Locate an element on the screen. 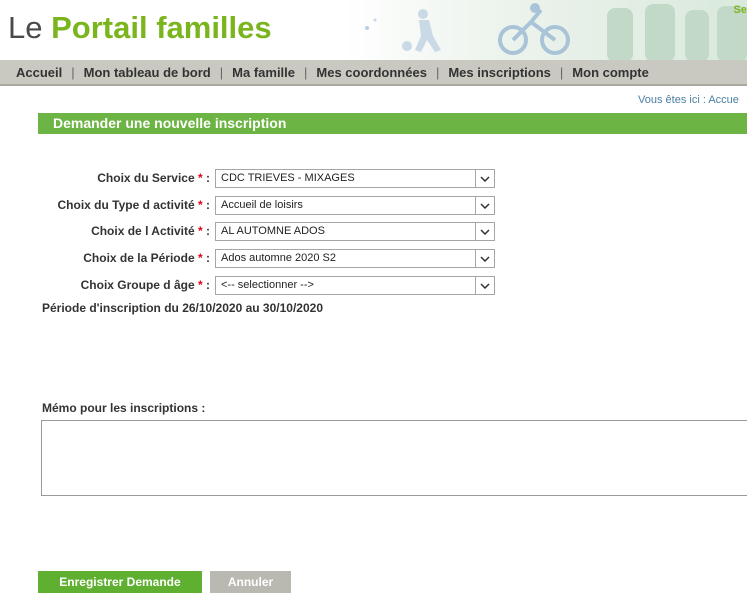 The height and width of the screenshot is (597, 747). period-select-value: Ados automne 2020 S2 is located at coordinates (278, 258).